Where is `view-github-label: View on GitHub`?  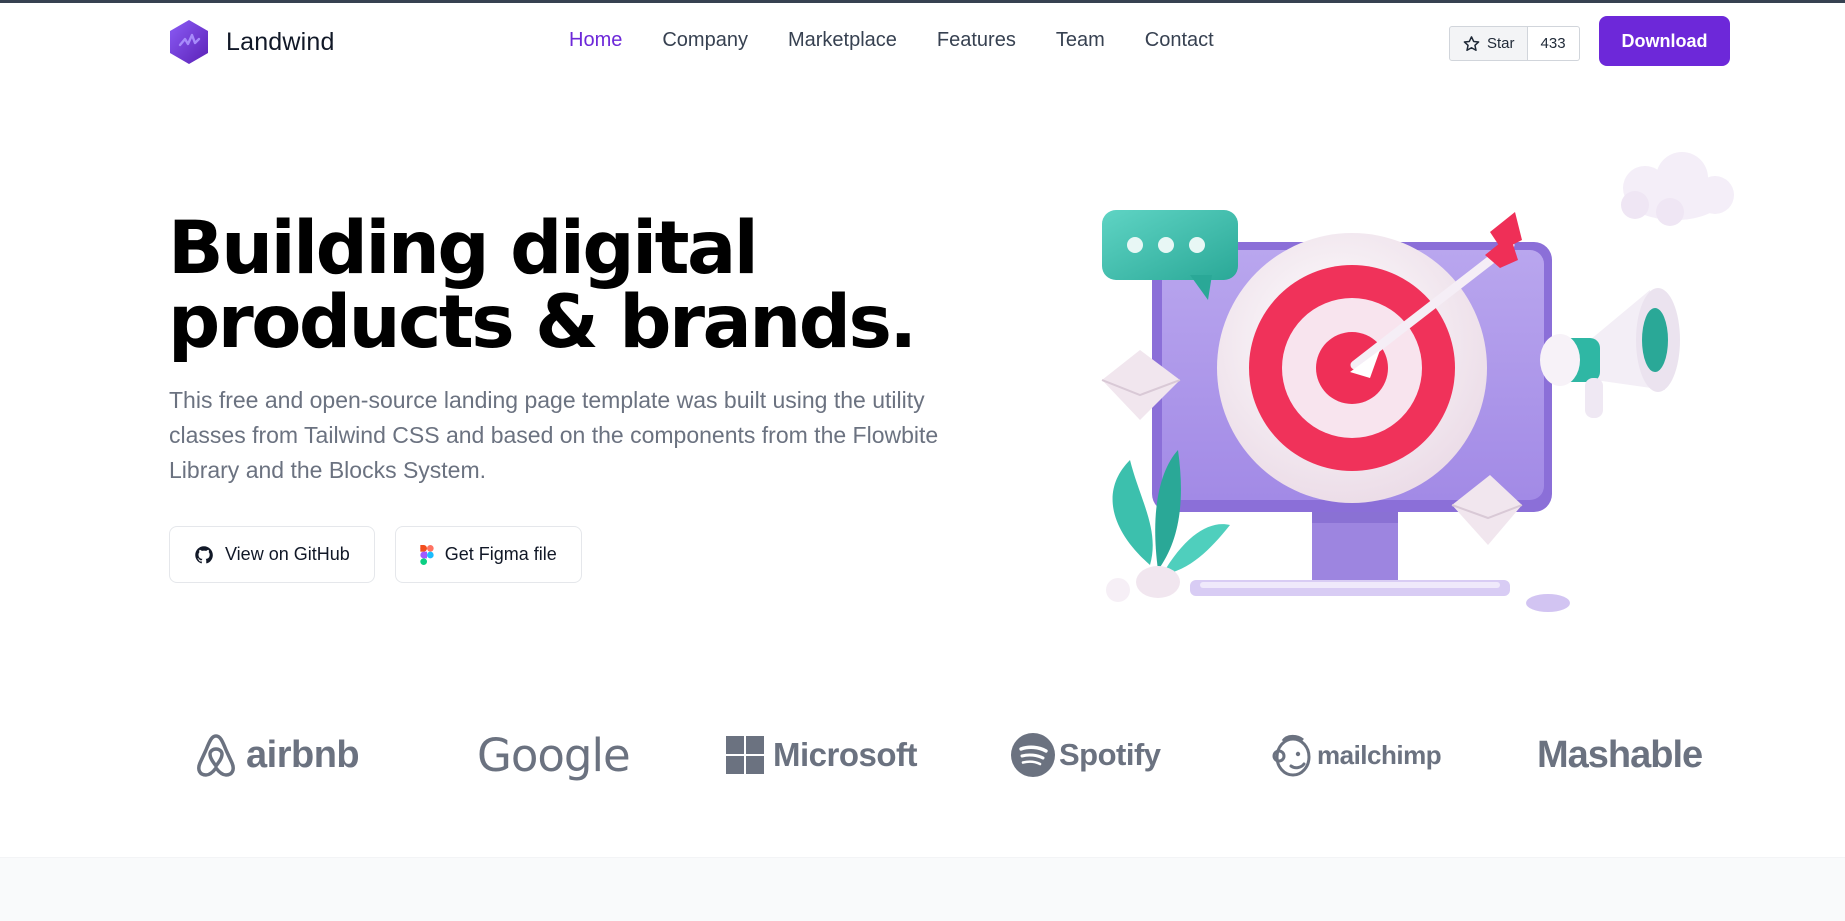
view-github-label: View on GitHub is located at coordinates (287, 554).